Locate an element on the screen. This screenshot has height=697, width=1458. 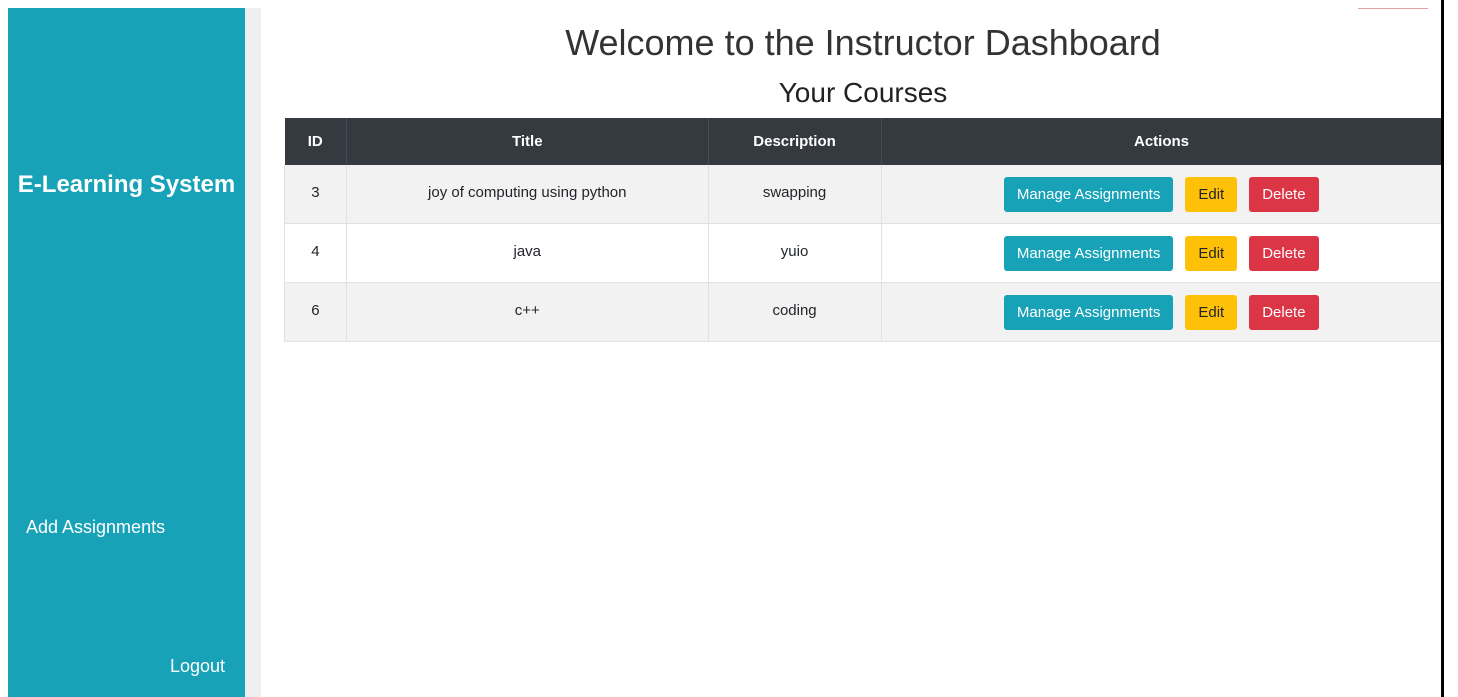
header-id: ID is located at coordinates (315, 141).